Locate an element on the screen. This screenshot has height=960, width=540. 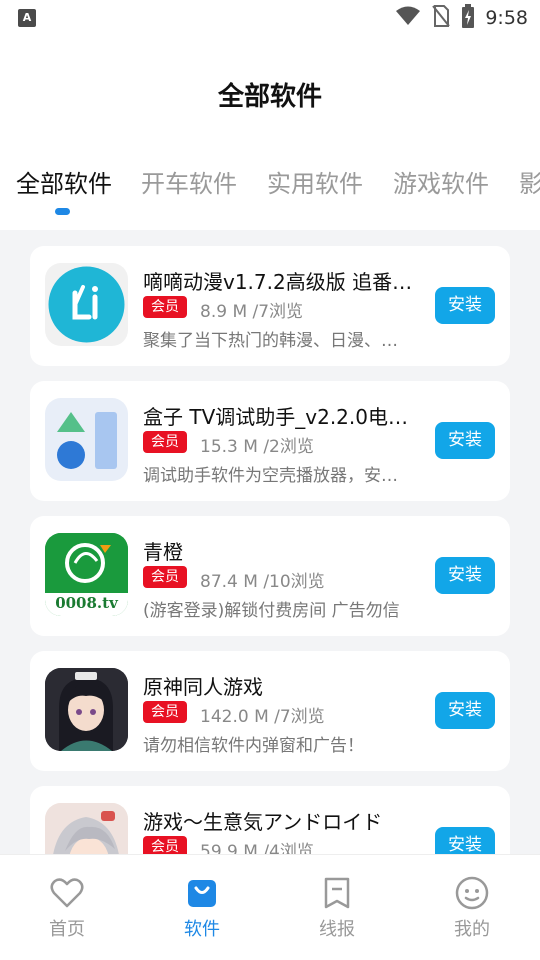
app-name: 原神同人游戏 is located at coordinates (203, 687).